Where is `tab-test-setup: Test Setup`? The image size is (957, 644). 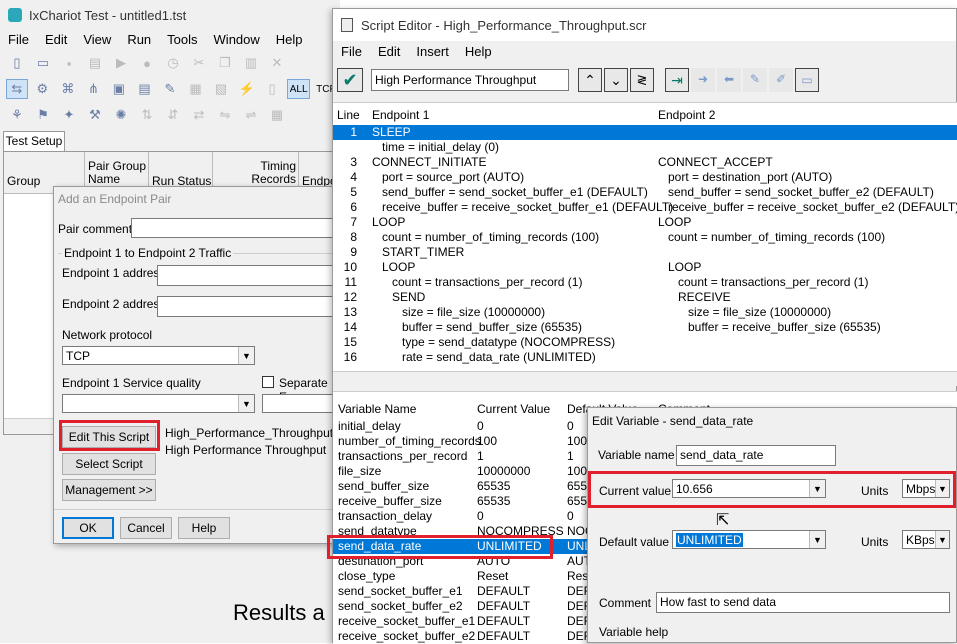 tab-test-setup: Test Setup is located at coordinates (34, 141).